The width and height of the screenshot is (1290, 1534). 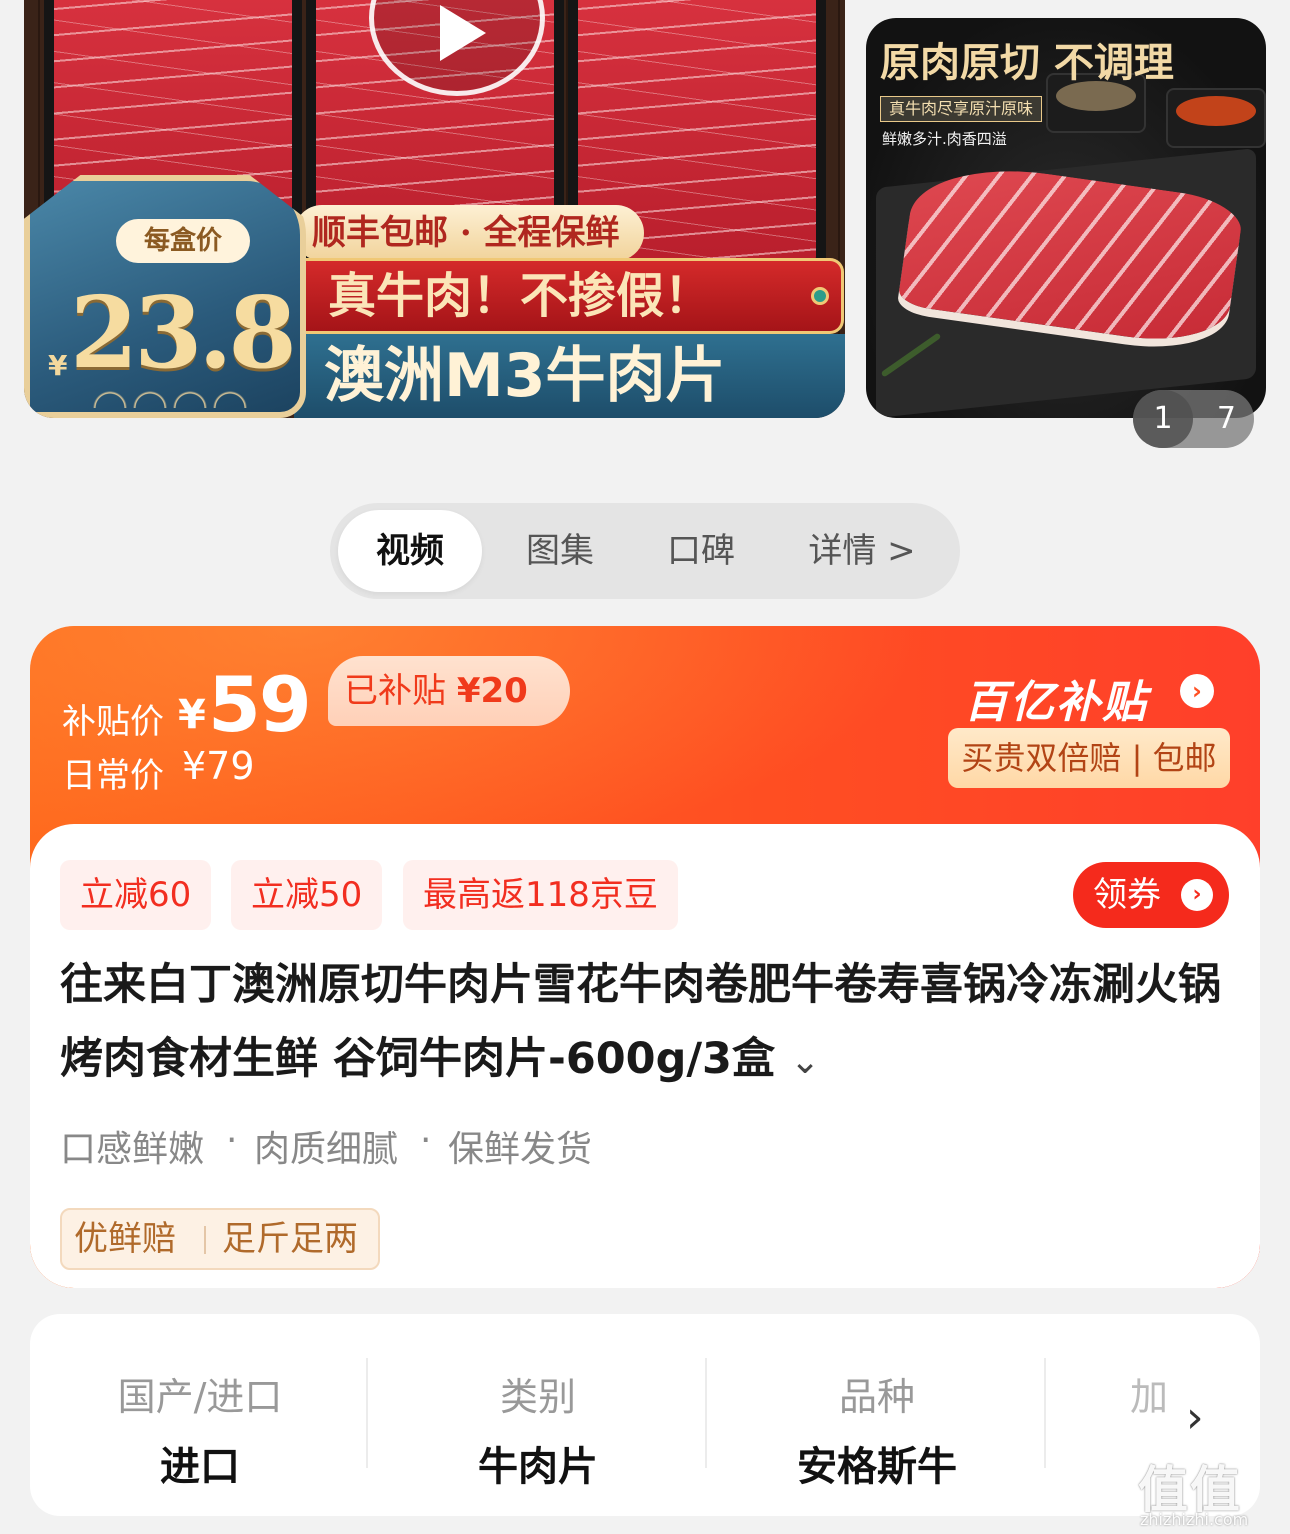 What do you see at coordinates (876, 1397) in the screenshot?
I see `attribute-key: 品种` at bounding box center [876, 1397].